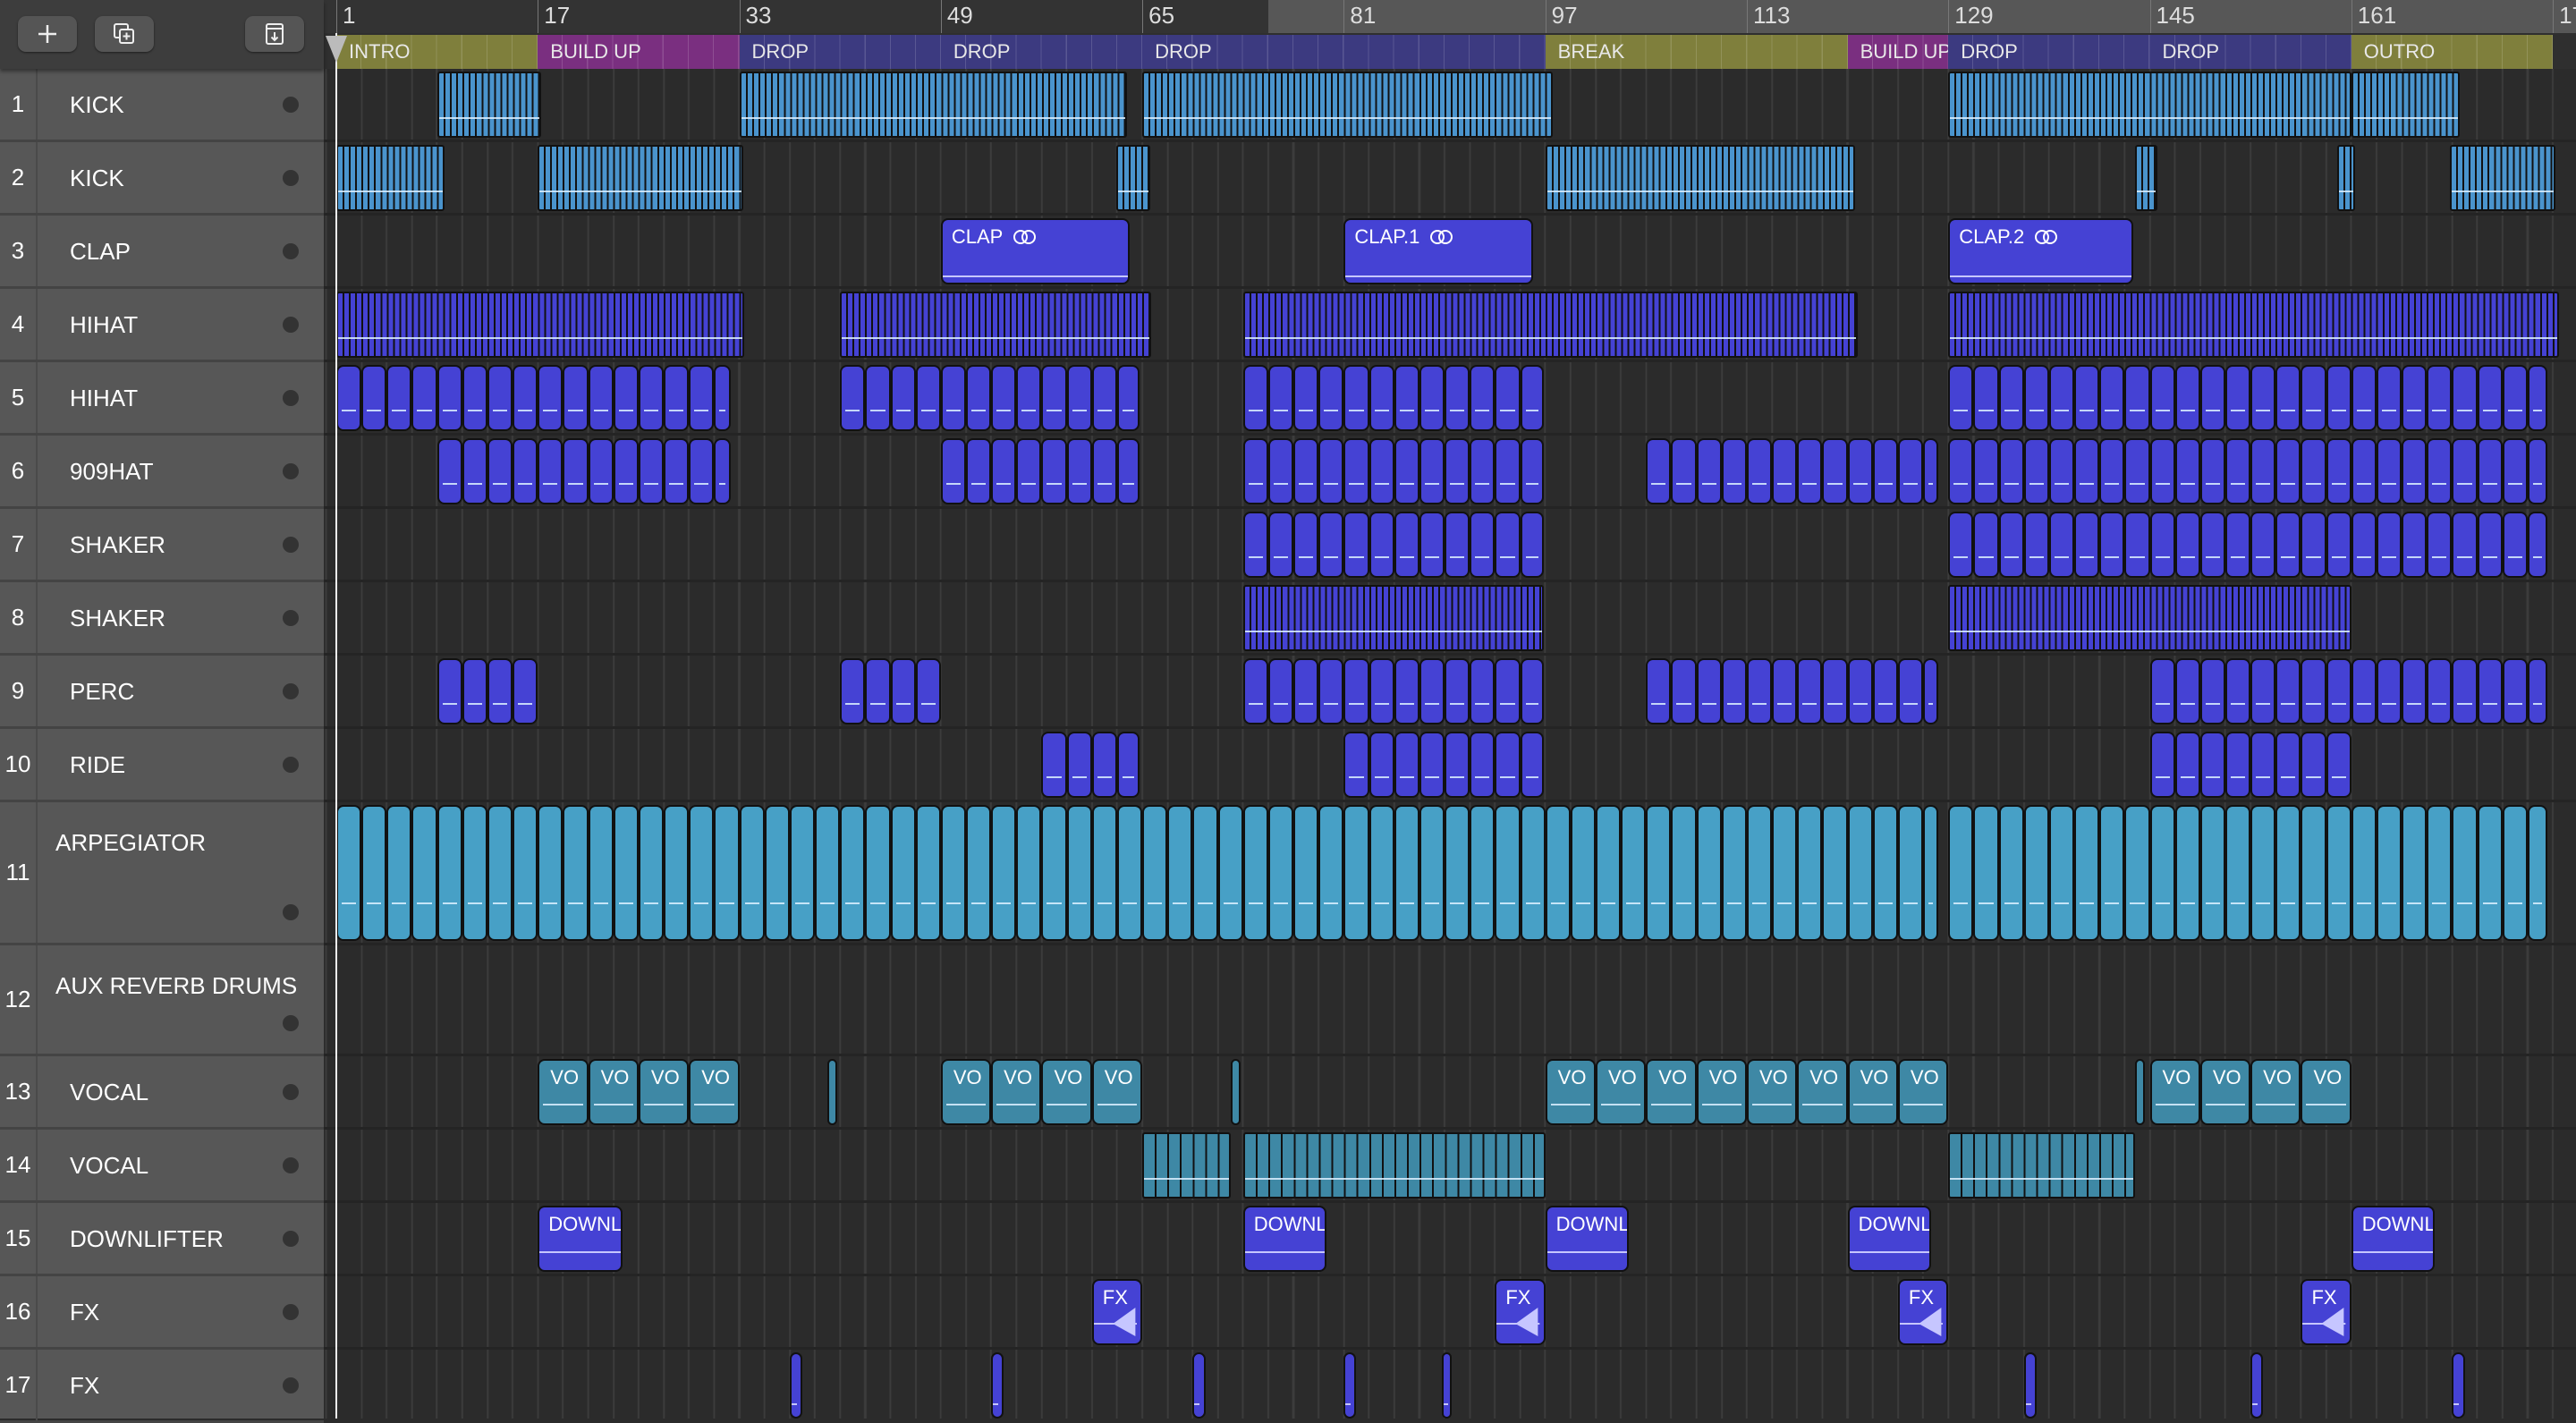 This screenshot has height=1423, width=2576. I want to click on track-header-6: 6 909HAT, so click(162, 472).